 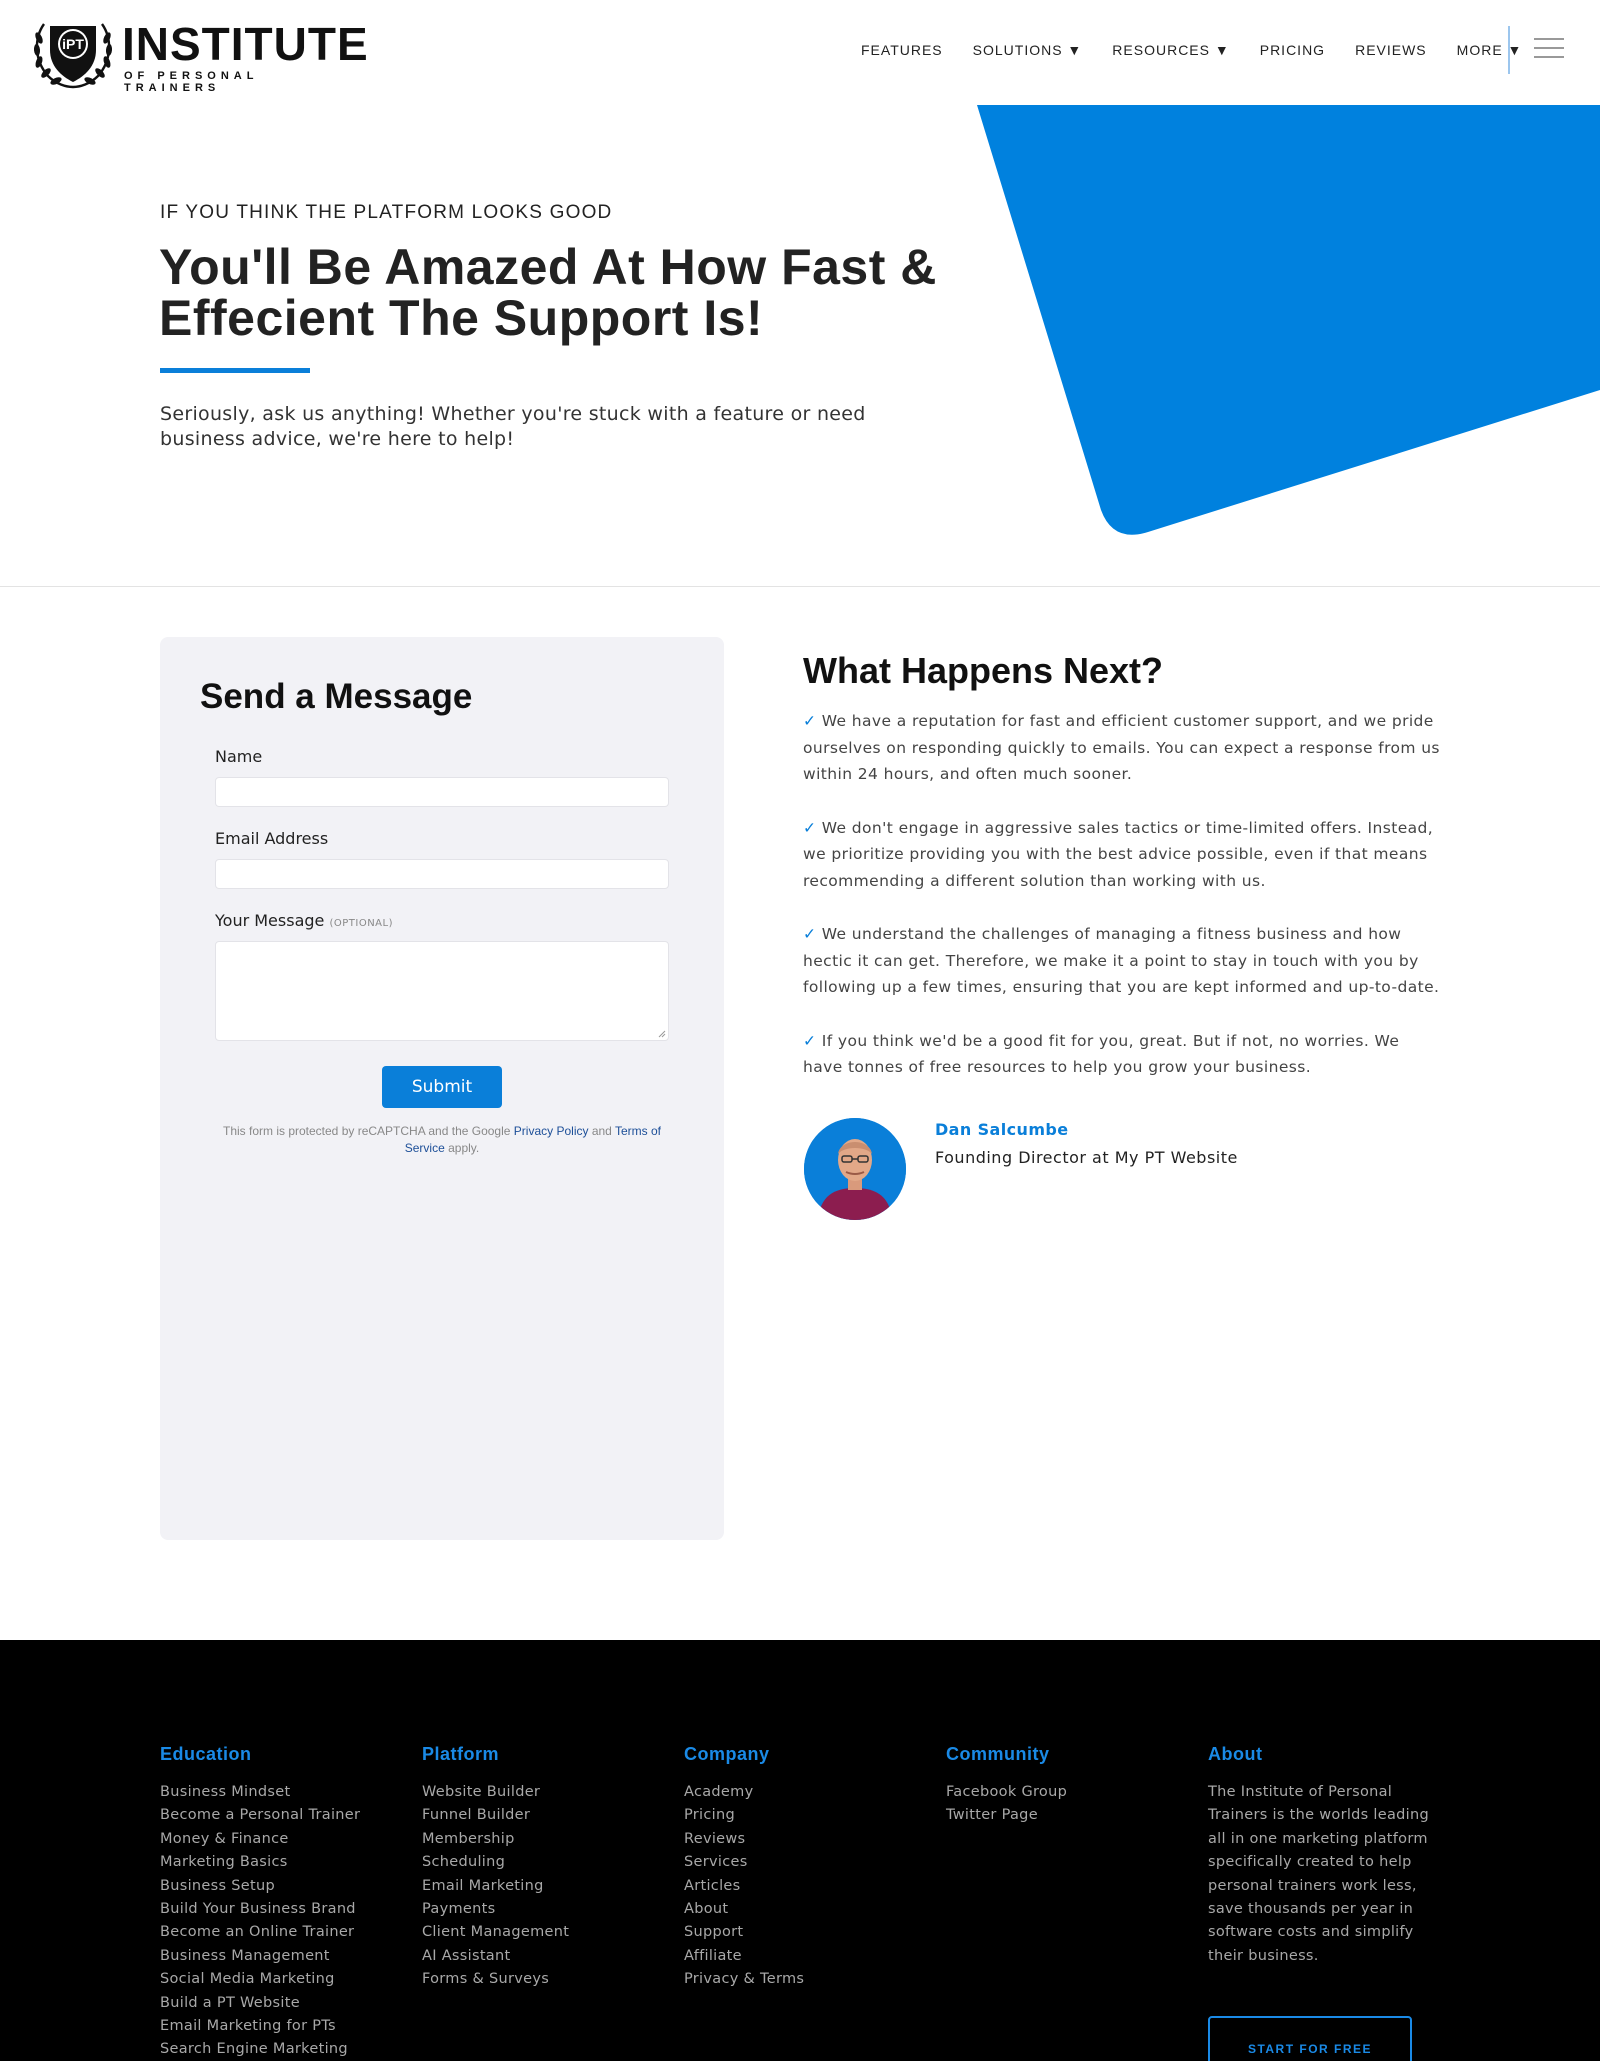 What do you see at coordinates (744, 1839) in the screenshot?
I see `footer-link: Reviews` at bounding box center [744, 1839].